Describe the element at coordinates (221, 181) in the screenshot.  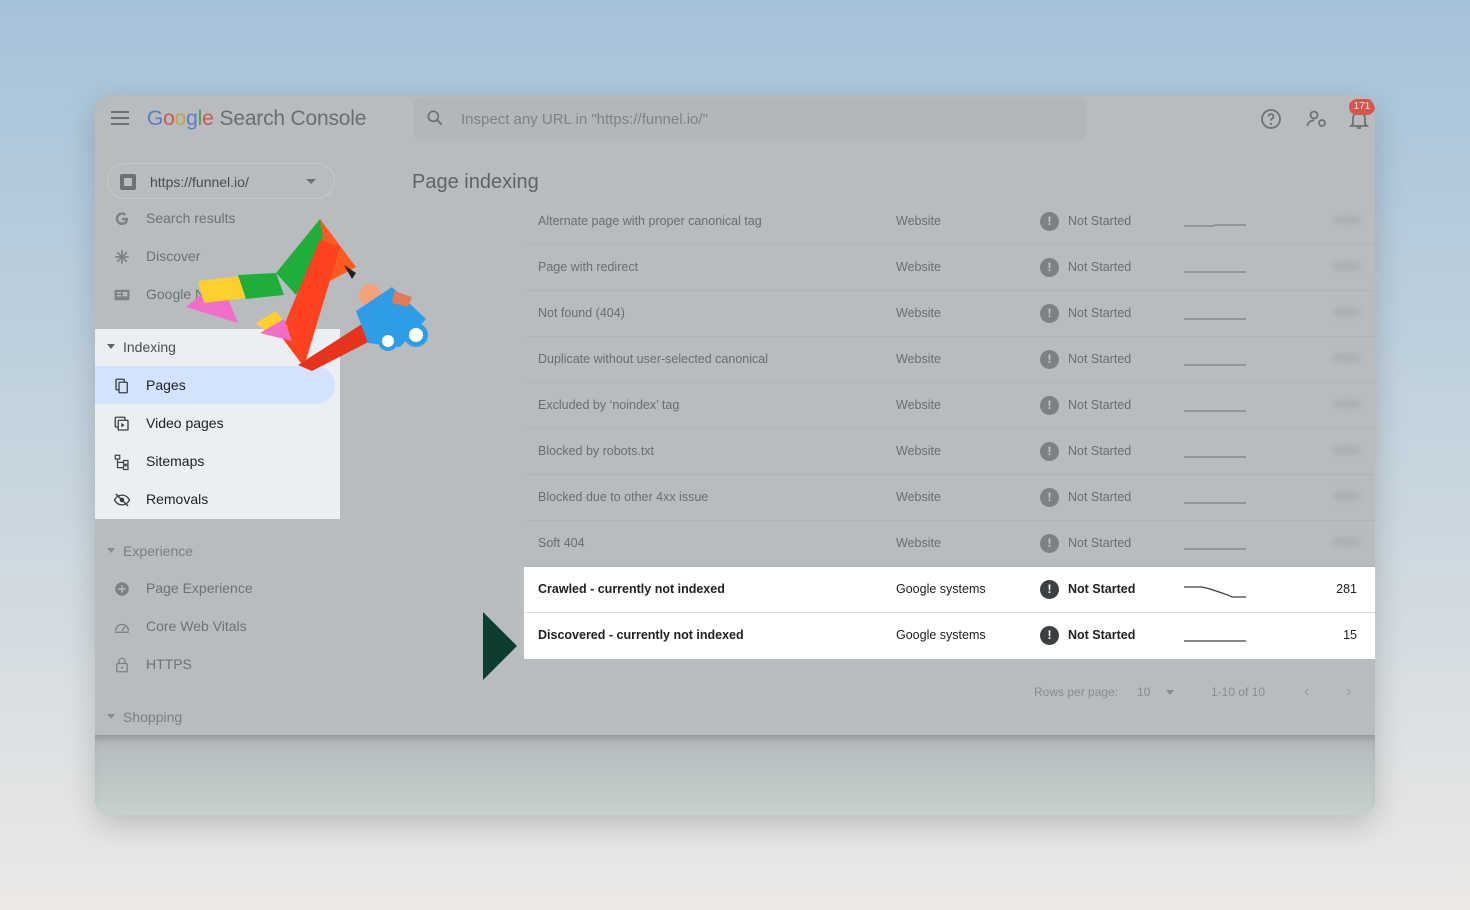
I see `property-selector: https://funnel.io/` at that location.